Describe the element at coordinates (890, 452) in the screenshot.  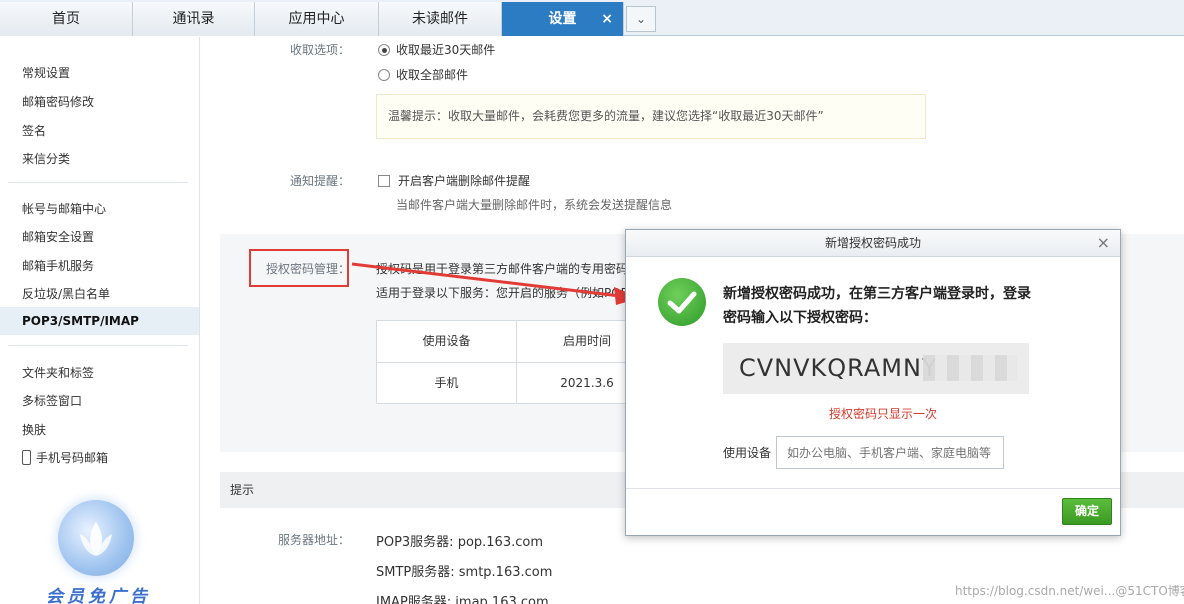
I see `device-input` at that location.